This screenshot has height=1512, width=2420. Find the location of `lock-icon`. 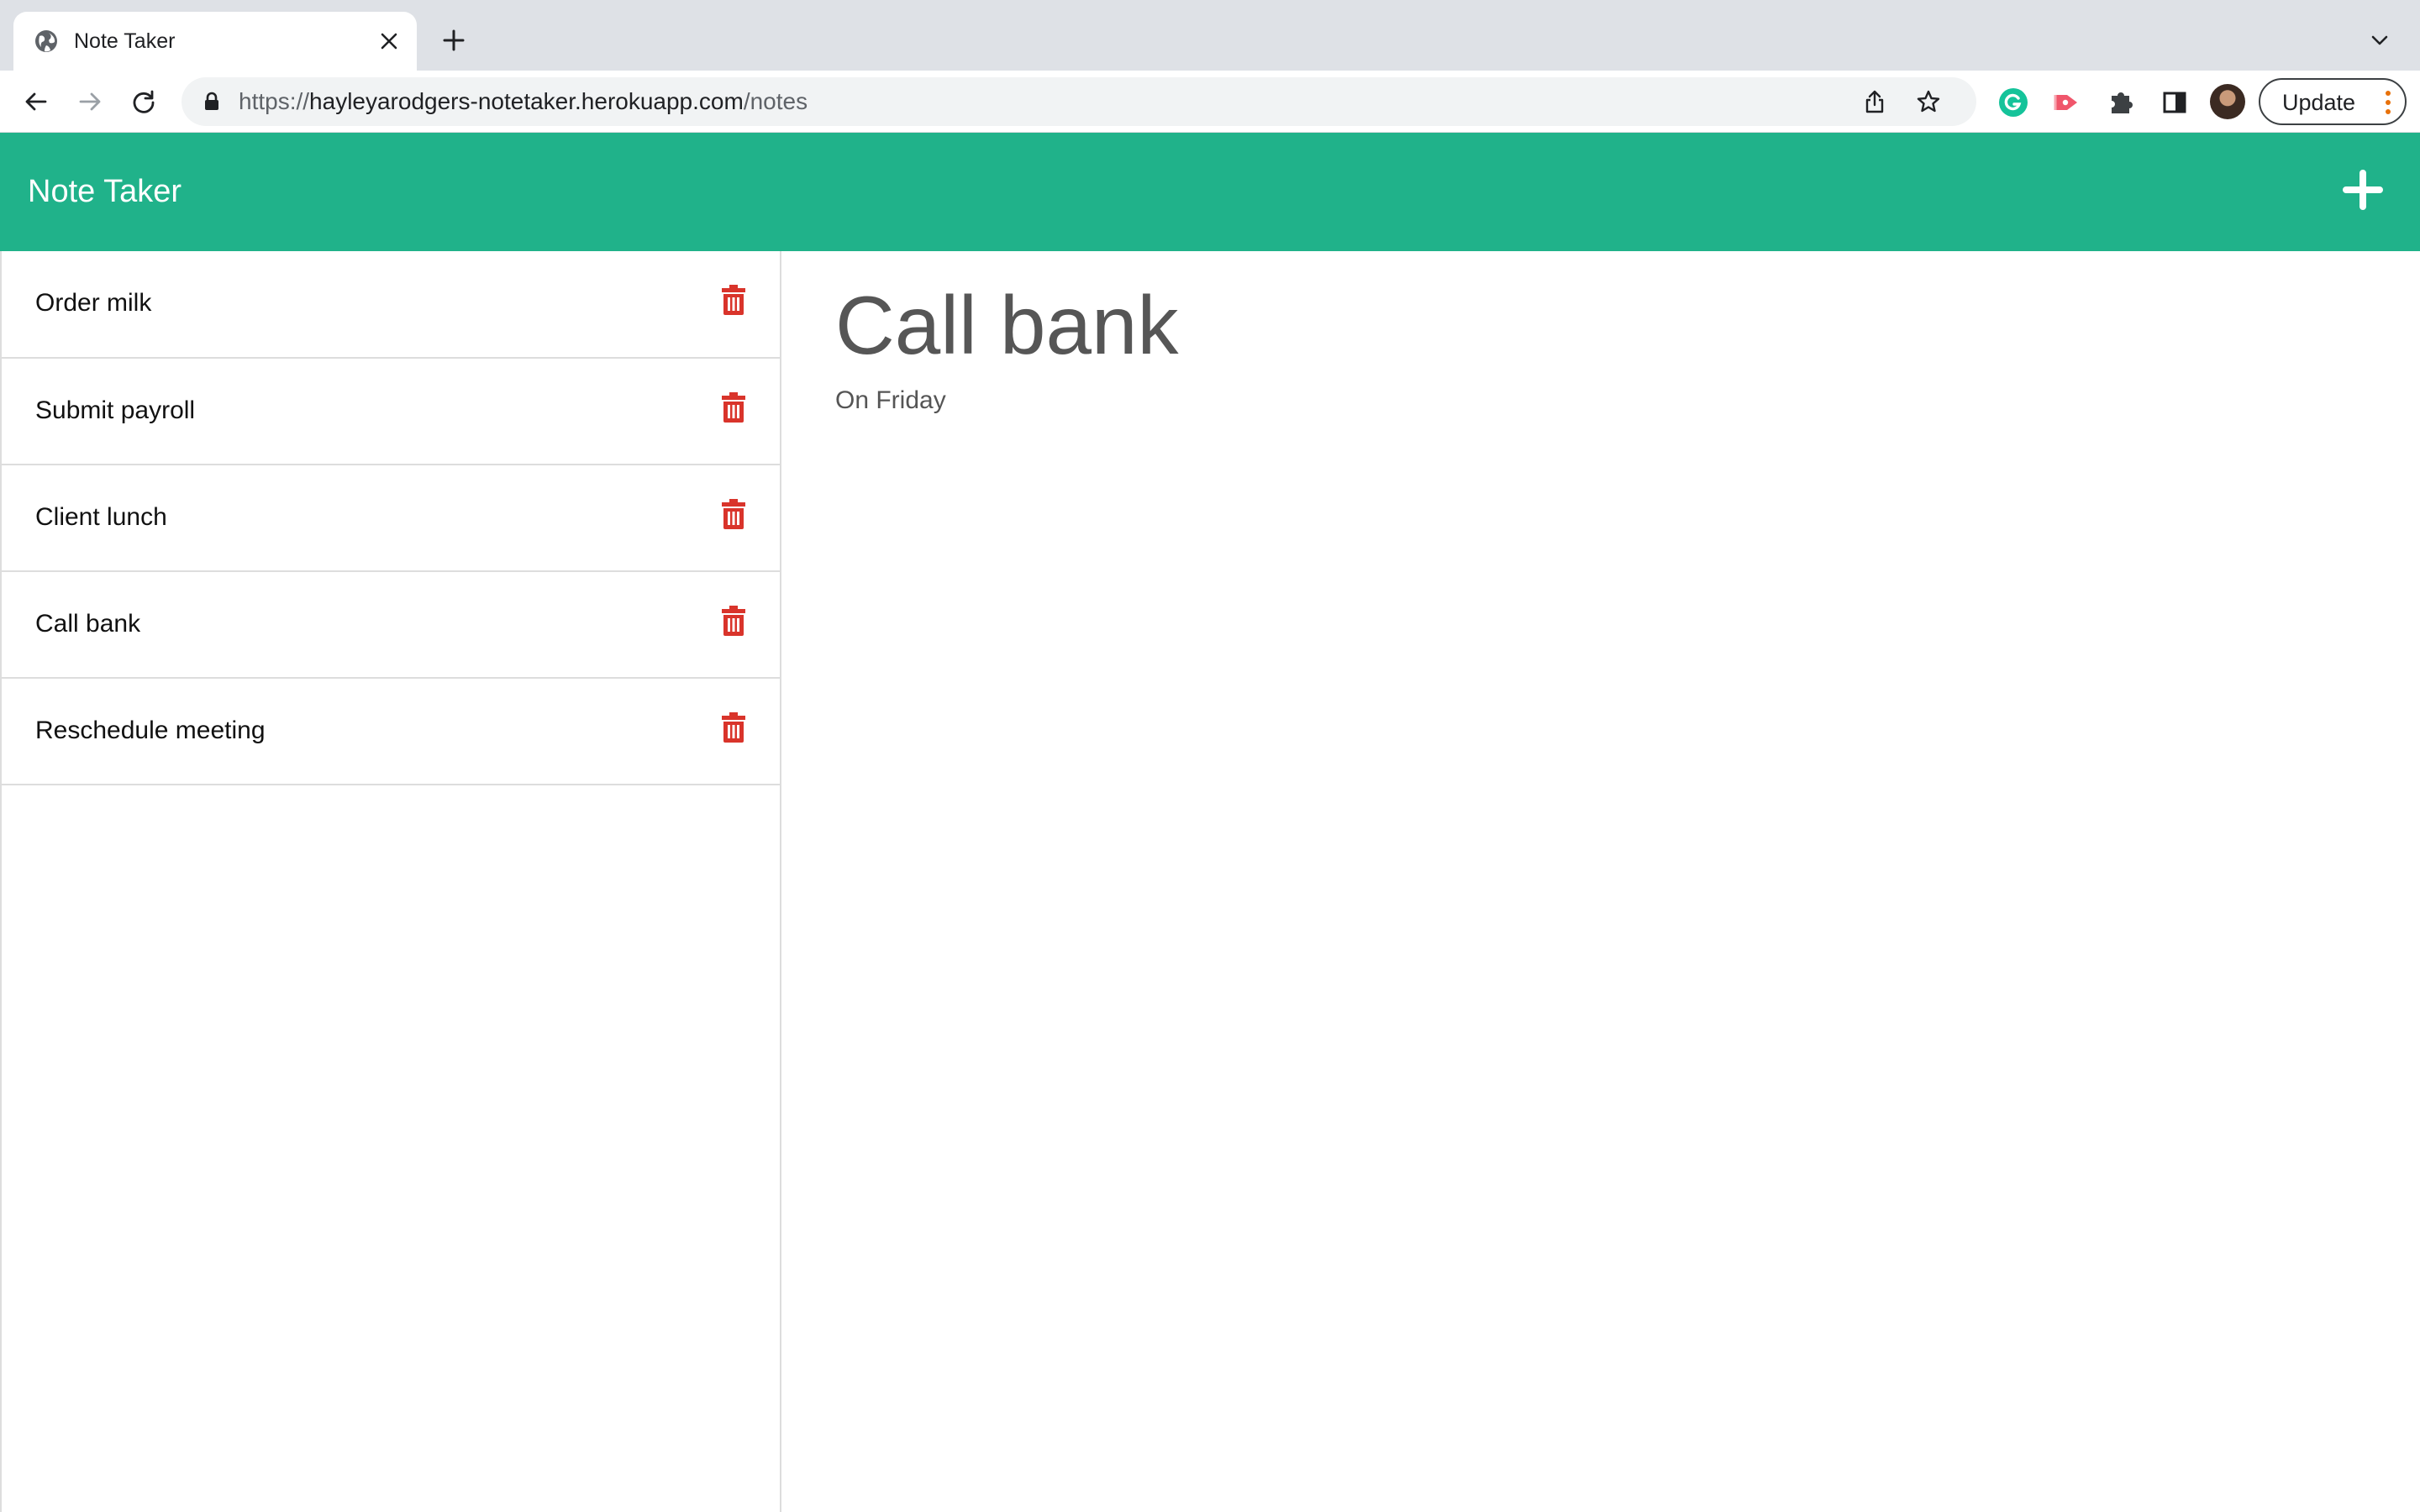

lock-icon is located at coordinates (212, 101).